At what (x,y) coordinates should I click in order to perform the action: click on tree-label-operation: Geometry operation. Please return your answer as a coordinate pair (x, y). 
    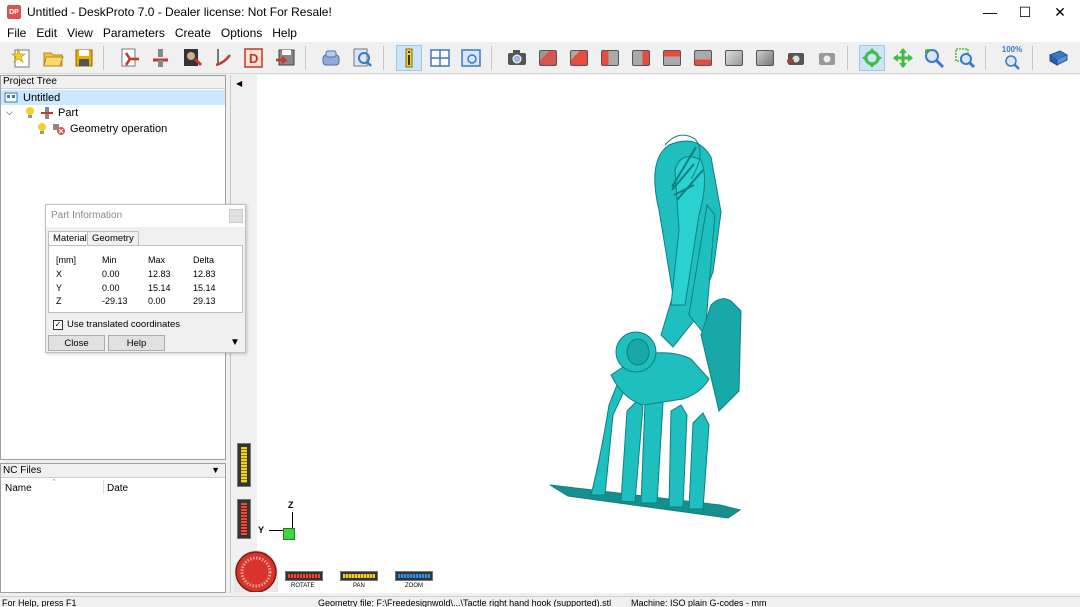
    Looking at the image, I should click on (119, 128).